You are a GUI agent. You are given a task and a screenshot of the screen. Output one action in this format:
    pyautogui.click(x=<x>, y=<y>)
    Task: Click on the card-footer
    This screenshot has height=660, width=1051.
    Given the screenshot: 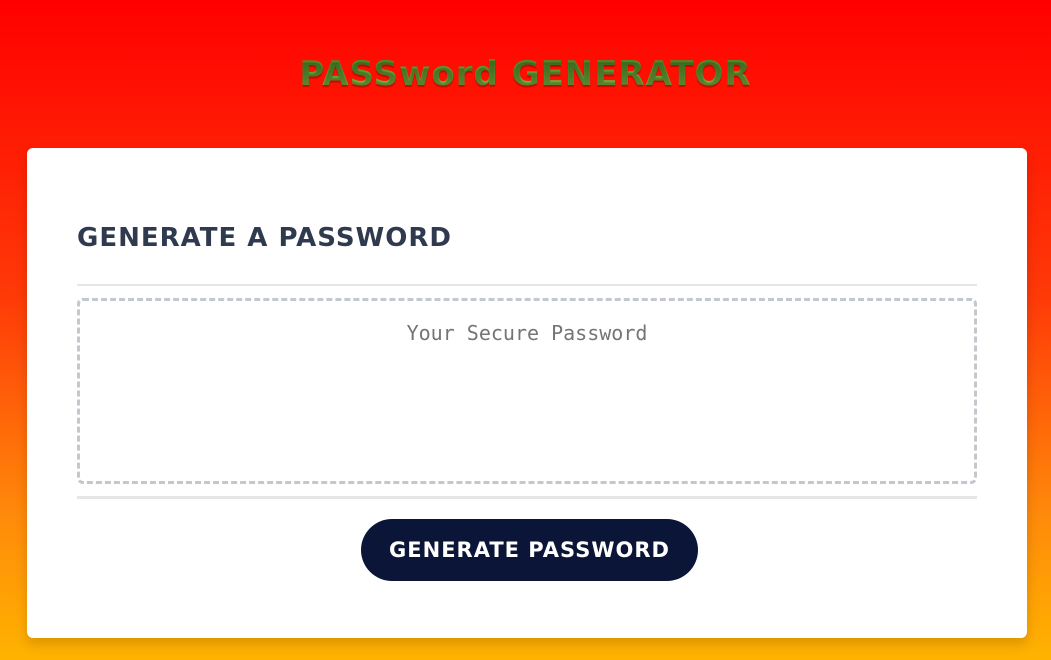 What is the action you would take?
    pyautogui.click(x=527, y=497)
    